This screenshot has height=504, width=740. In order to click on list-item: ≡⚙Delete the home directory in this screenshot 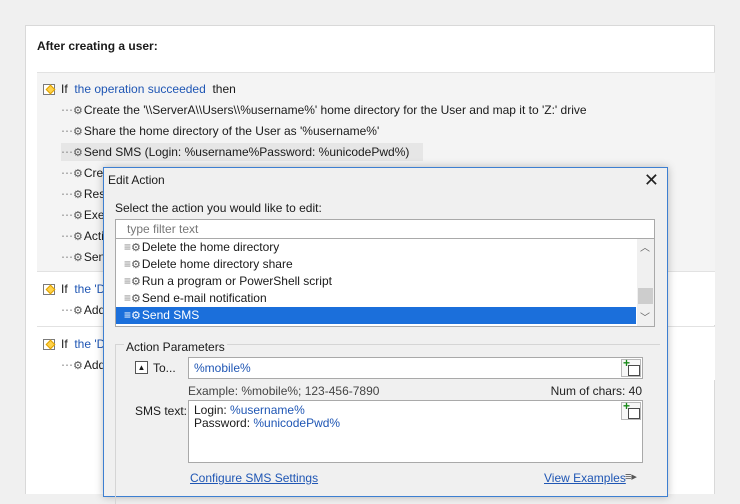, I will do `click(376, 247)`.